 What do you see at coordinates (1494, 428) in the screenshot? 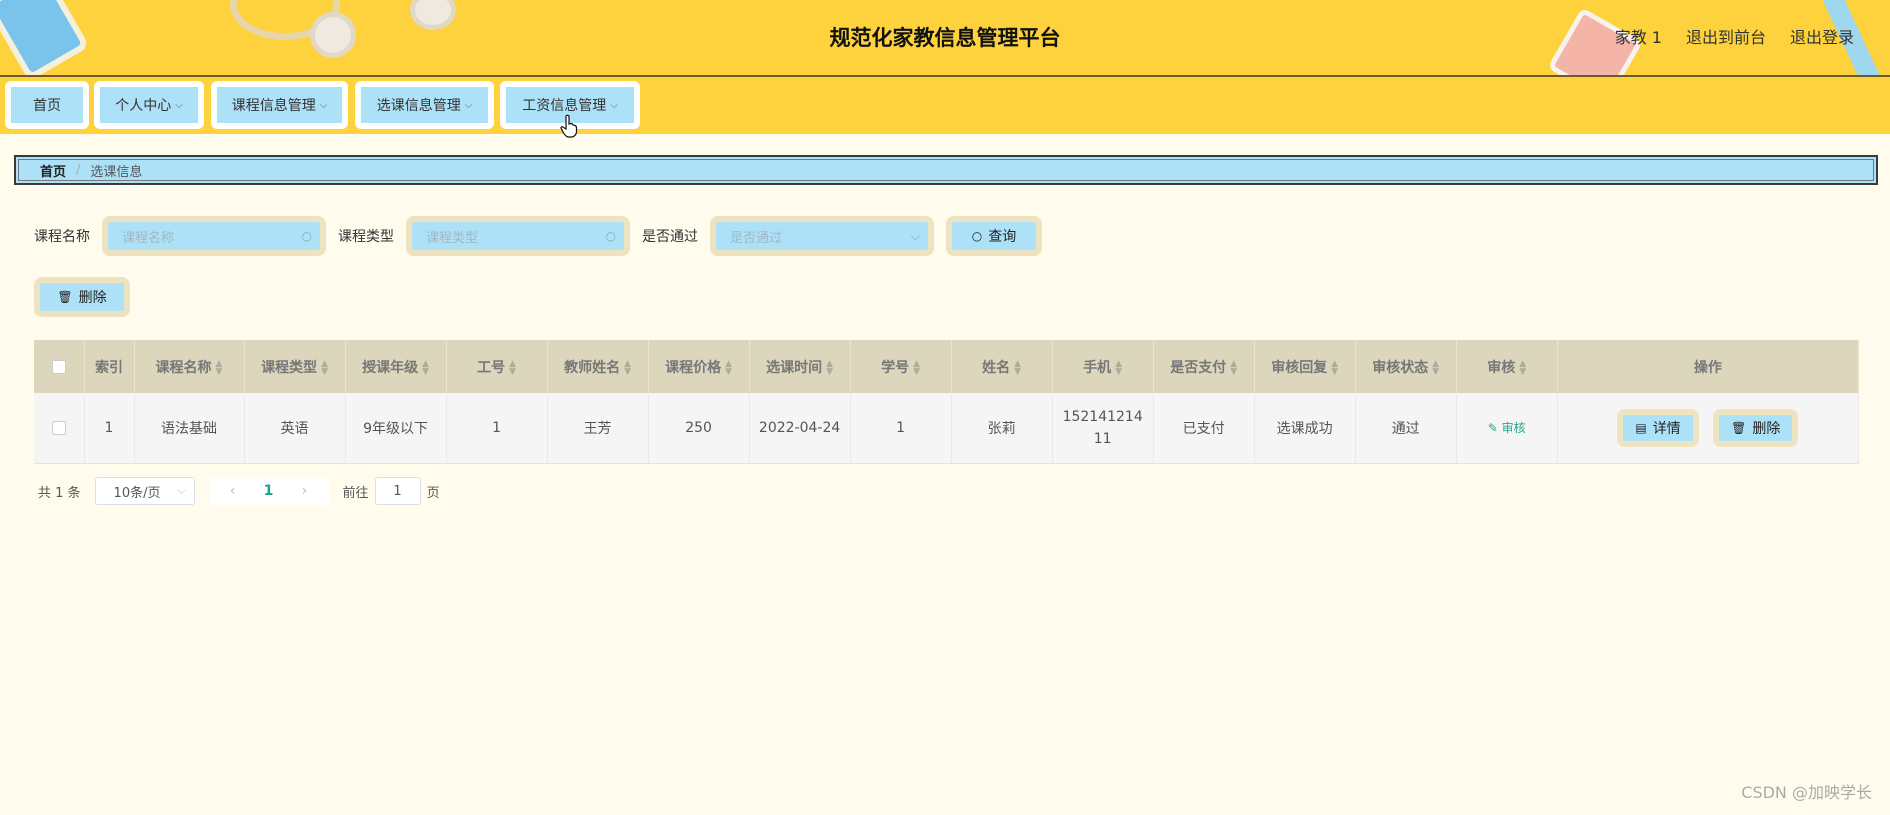
I see `edit-icon: ✎` at bounding box center [1494, 428].